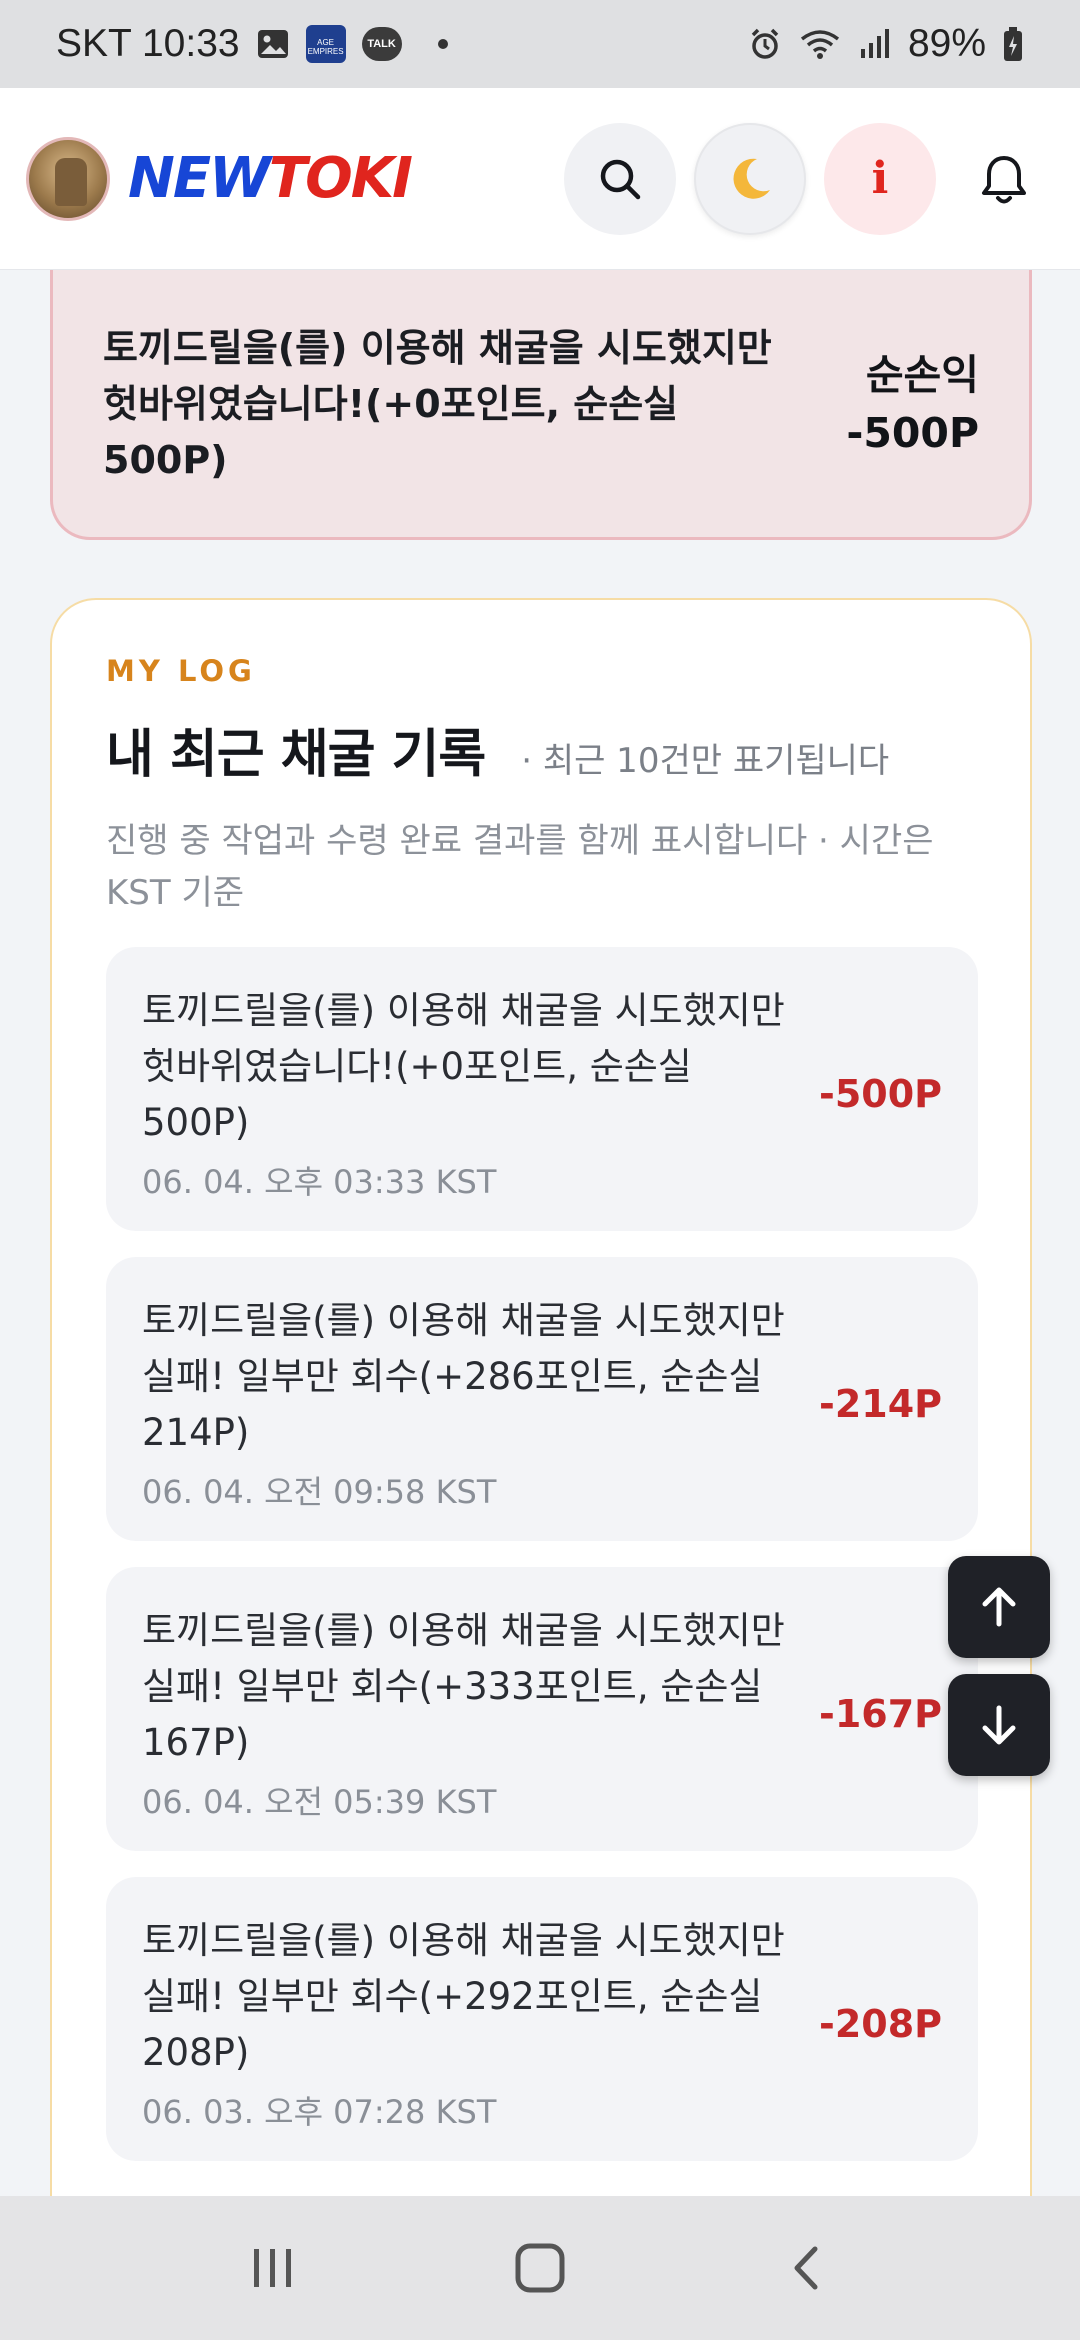 This screenshot has height=2340, width=1080. What do you see at coordinates (946, 43) in the screenshot?
I see `battery-percent: 89%` at bounding box center [946, 43].